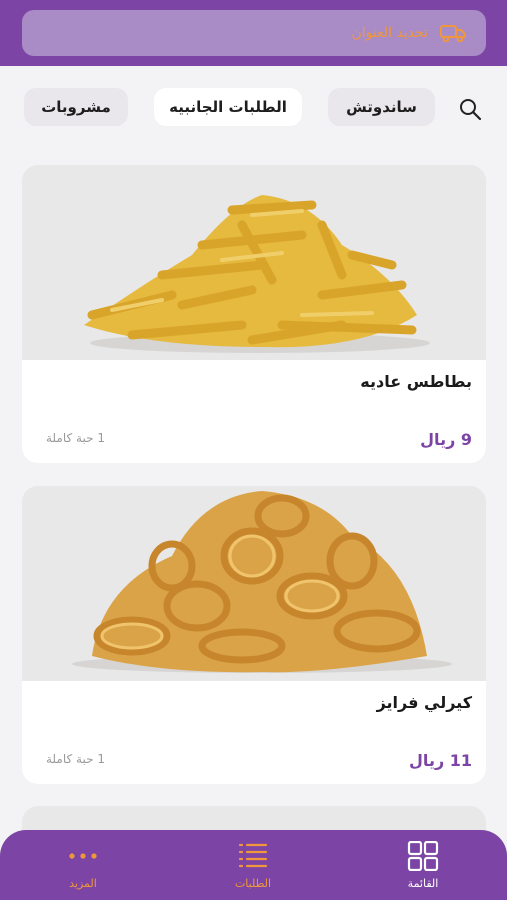 The height and width of the screenshot is (900, 507). I want to click on nav-item-more: المزيد, so click(83, 865).